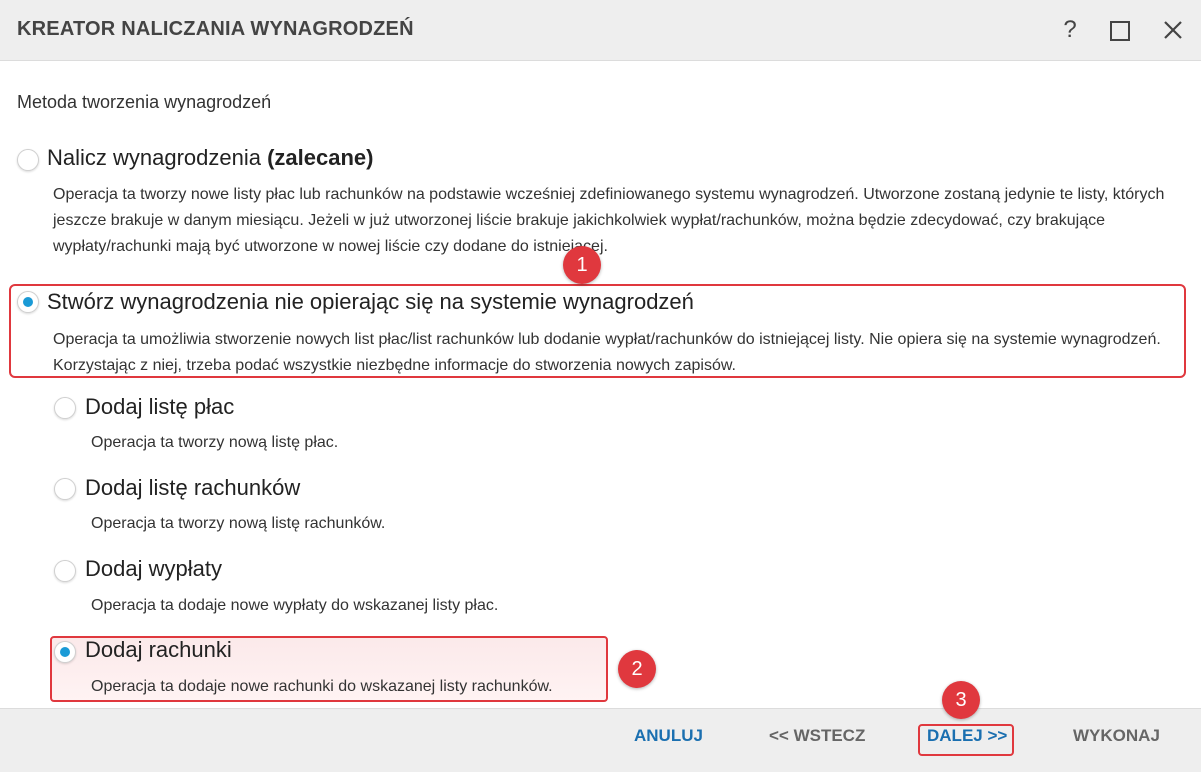 The image size is (1201, 772). I want to click on annotation-badge-1: 1, so click(582, 265).